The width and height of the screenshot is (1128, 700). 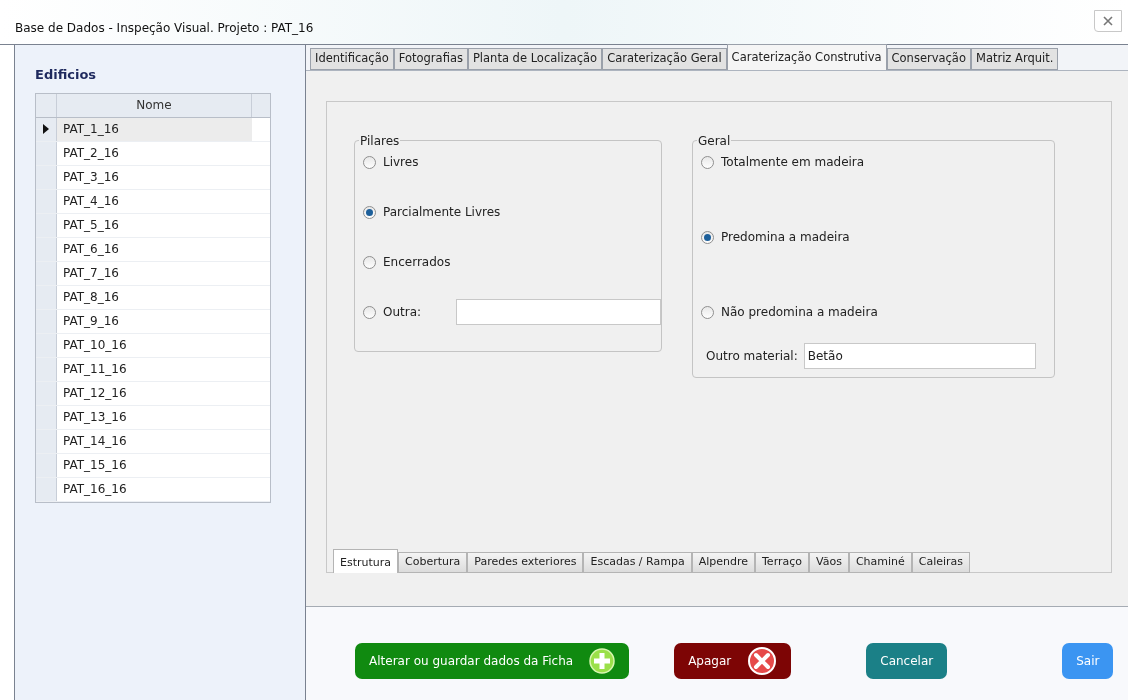 I want to click on radio-label: Parcialmente Livres, so click(x=442, y=212).